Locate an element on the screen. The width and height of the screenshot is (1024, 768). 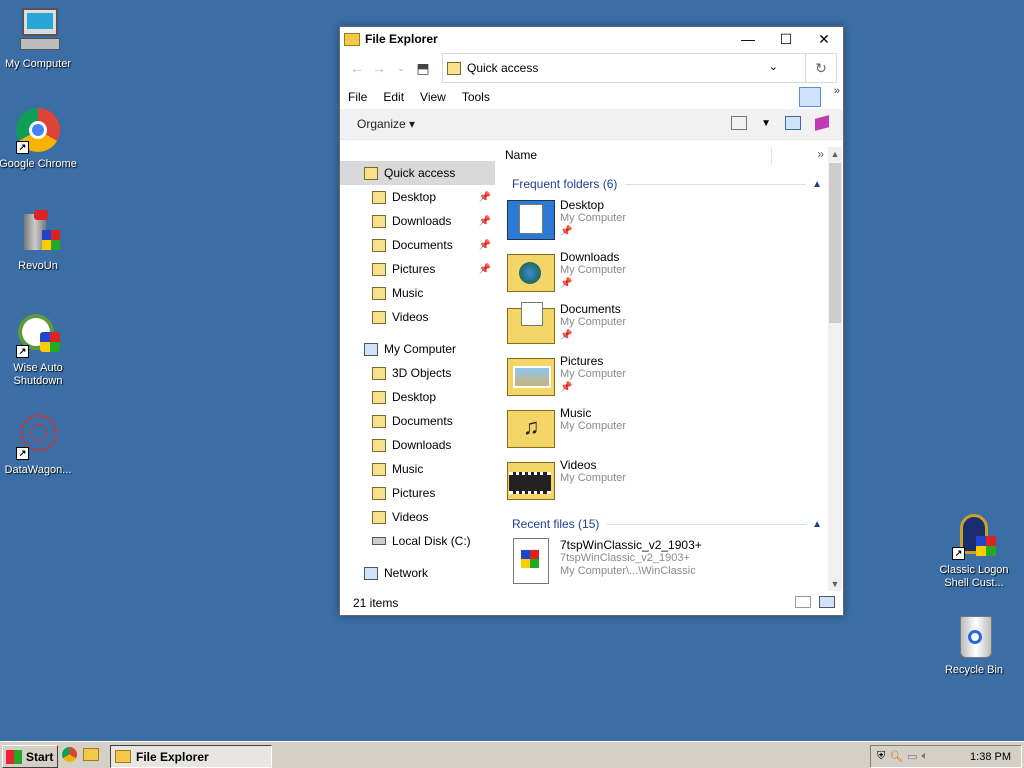
menu-view: View is located at coordinates (433, 97).